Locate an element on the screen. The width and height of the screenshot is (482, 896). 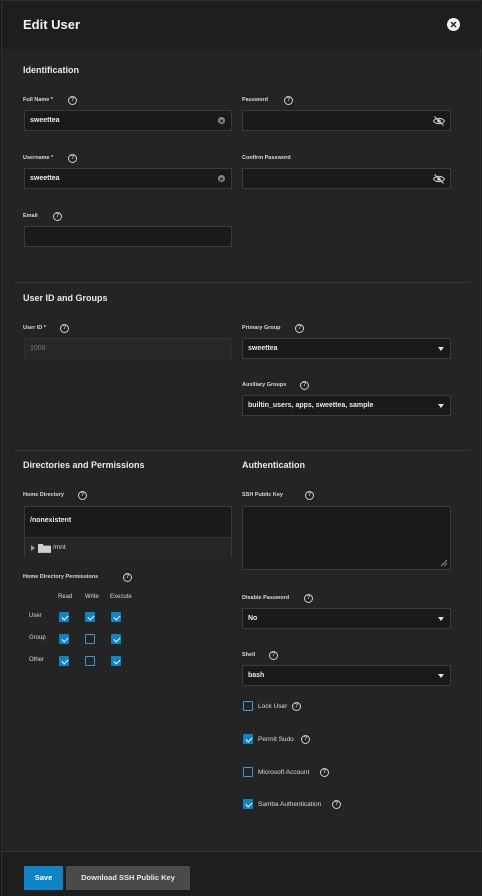
authentication-heading: Authentication is located at coordinates (273, 465).